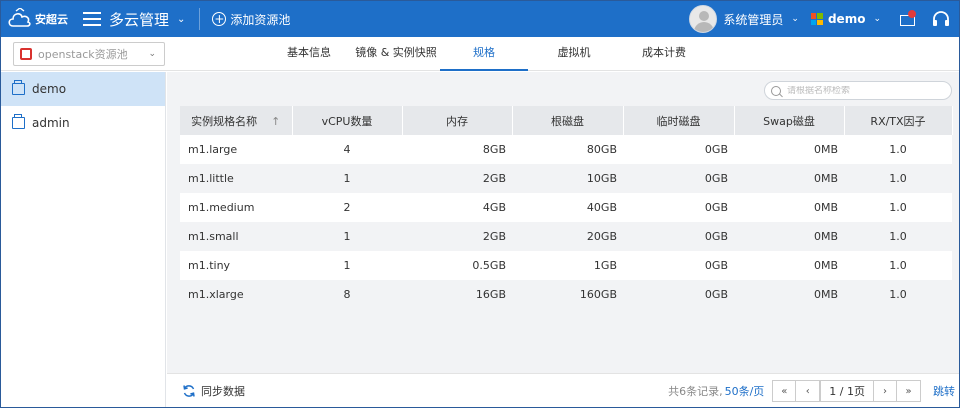 This screenshot has width=960, height=408. Describe the element at coordinates (139, 19) in the screenshot. I see `module-title-text: 多云管理` at that location.